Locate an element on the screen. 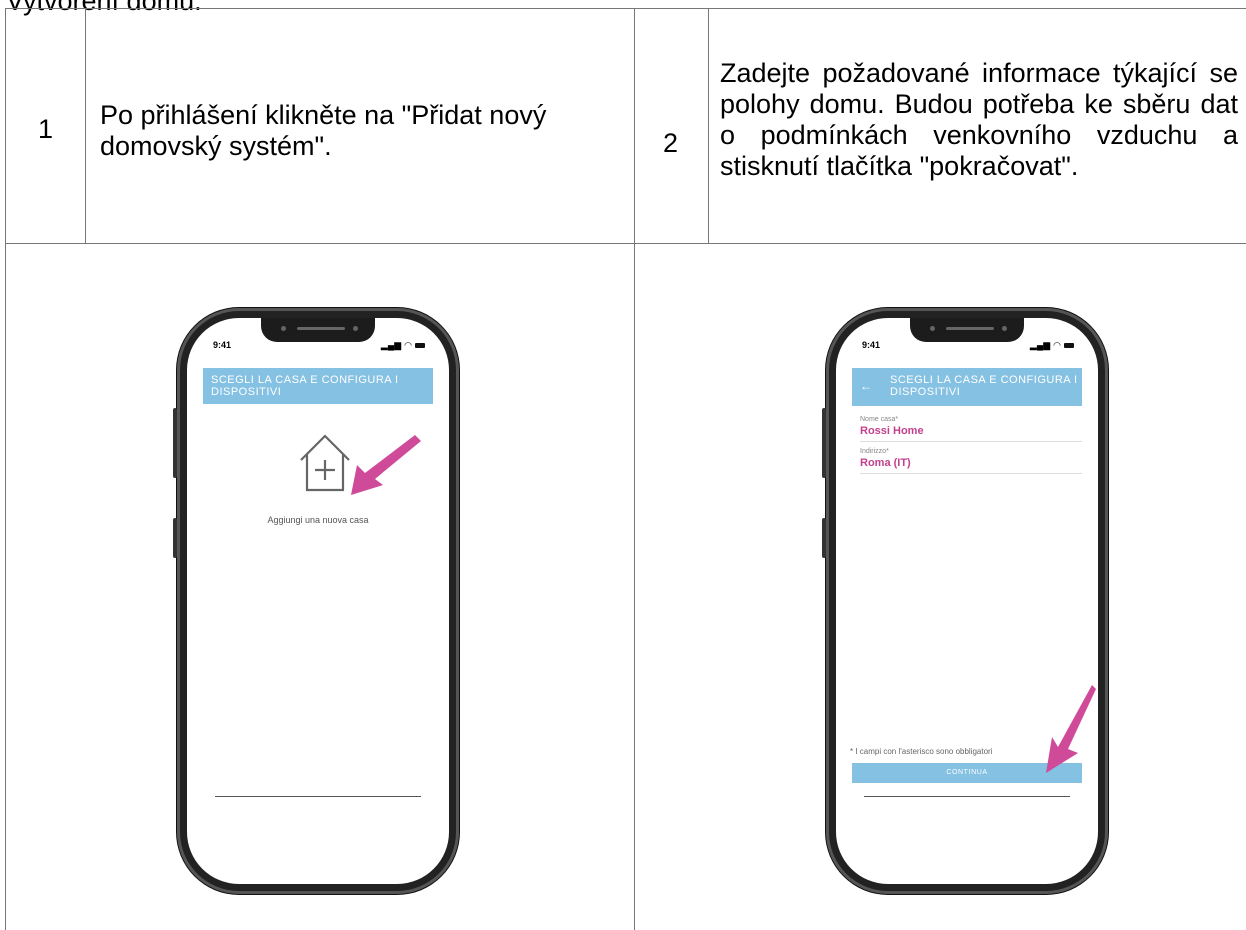 The width and height of the screenshot is (1246, 930). back-arrow-icon: ← is located at coordinates (866, 386).